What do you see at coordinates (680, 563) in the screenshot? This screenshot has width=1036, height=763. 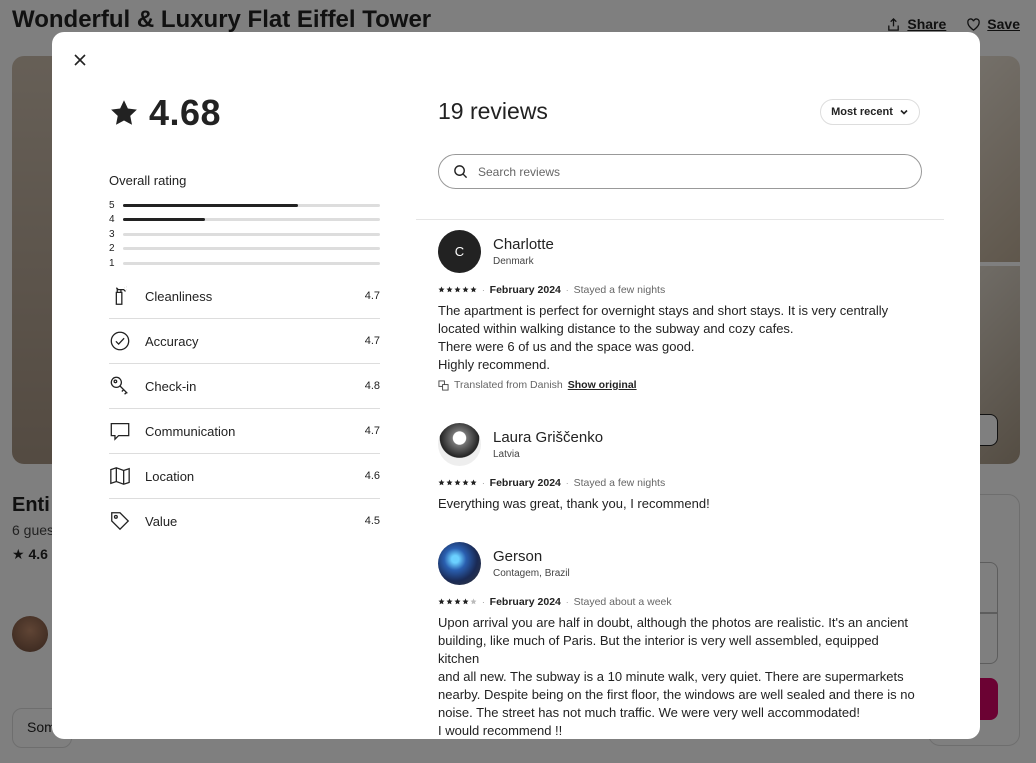 I see `reviewer-header: Gerson Contagem, Brazil` at bounding box center [680, 563].